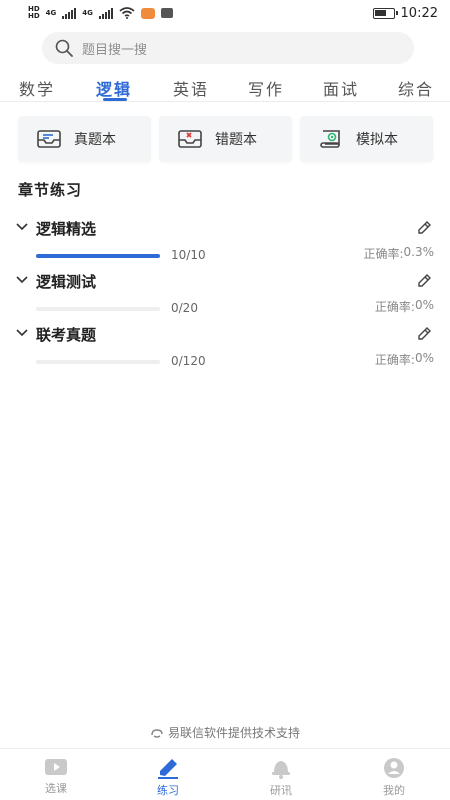 The width and height of the screenshot is (450, 800). What do you see at coordinates (190, 139) in the screenshot?
I see `inbox-error-icon` at bounding box center [190, 139].